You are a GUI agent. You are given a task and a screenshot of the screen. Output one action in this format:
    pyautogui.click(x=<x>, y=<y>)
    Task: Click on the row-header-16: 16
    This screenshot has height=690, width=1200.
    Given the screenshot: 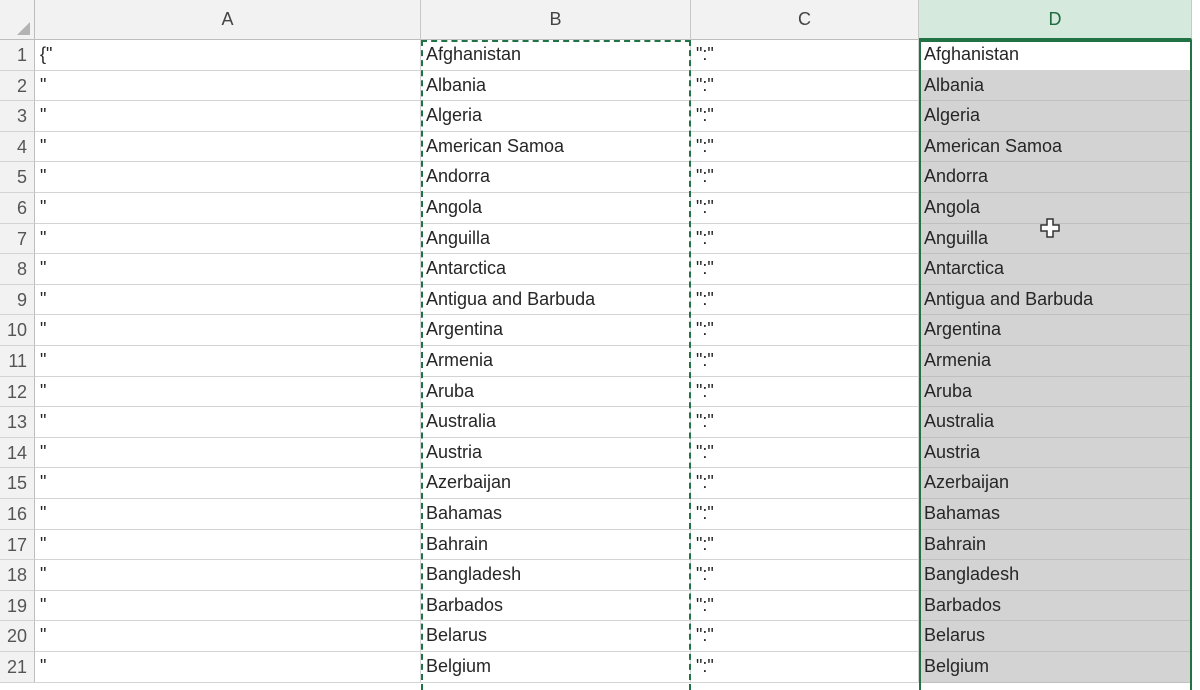 What is the action you would take?
    pyautogui.click(x=17, y=514)
    